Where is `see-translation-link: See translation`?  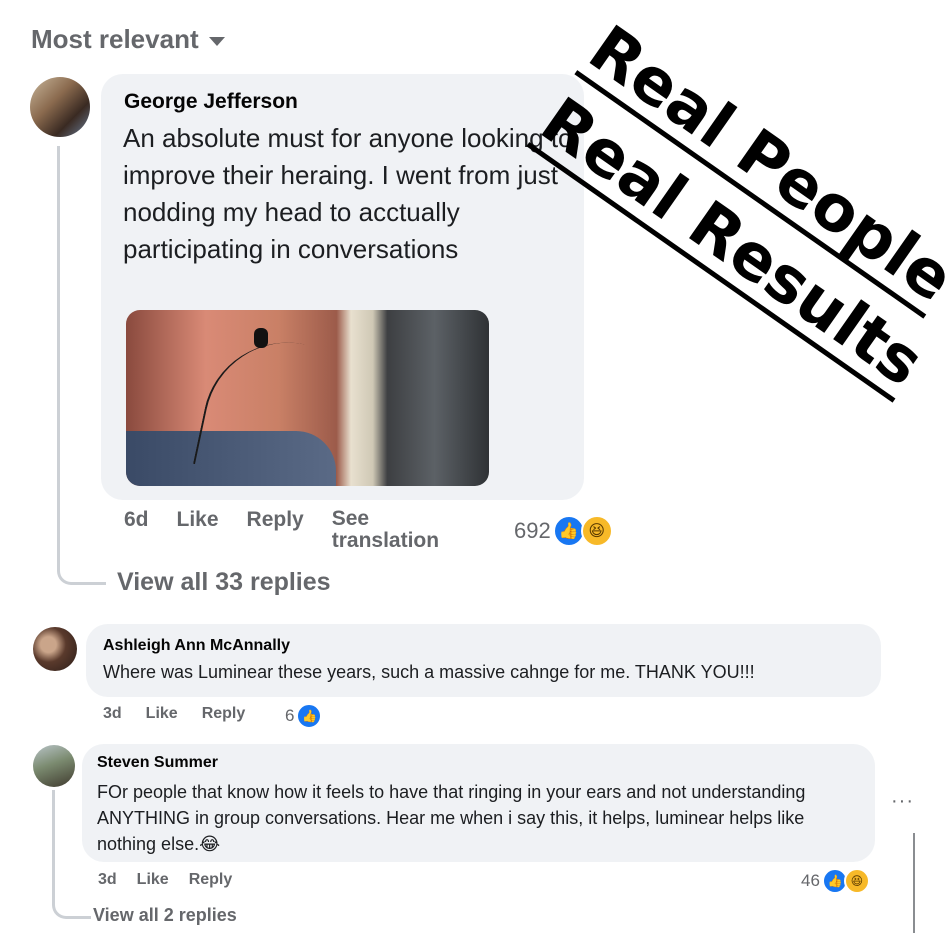
see-translation-link: See translation is located at coordinates (397, 530).